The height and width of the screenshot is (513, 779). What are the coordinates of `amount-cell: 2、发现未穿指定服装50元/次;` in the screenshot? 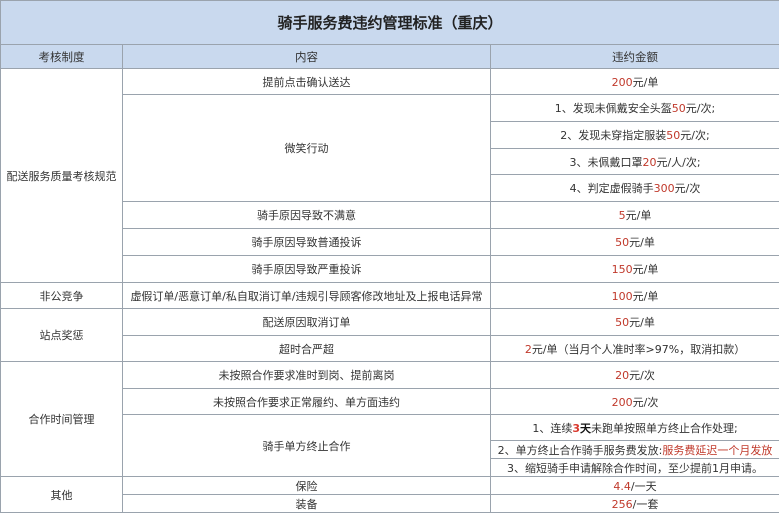 It's located at (635, 135).